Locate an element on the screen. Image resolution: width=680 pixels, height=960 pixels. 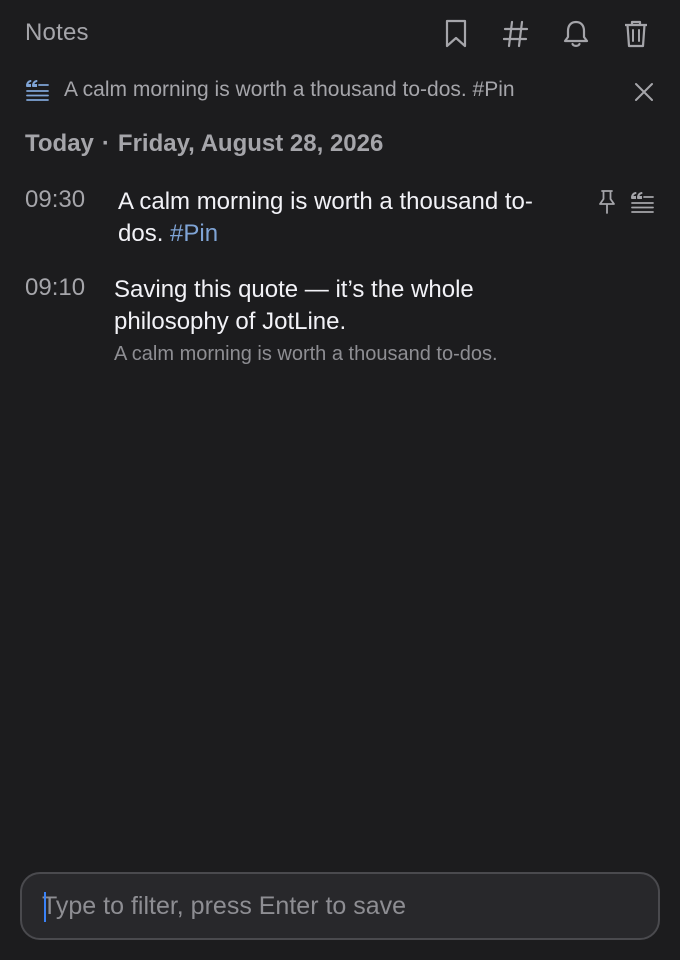
filter-input is located at coordinates (340, 906).